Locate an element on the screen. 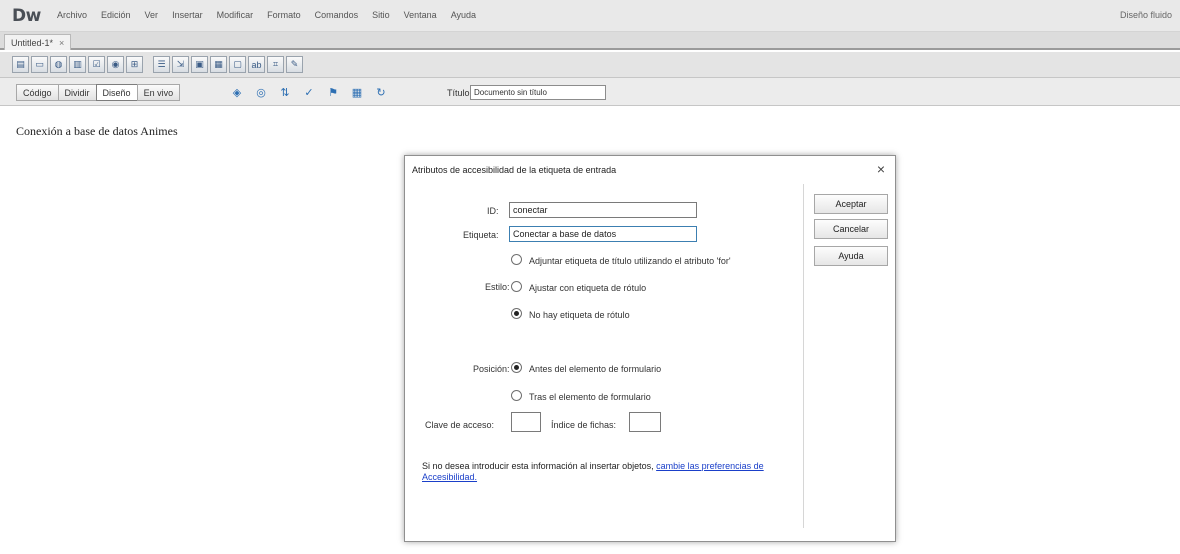 The height and width of the screenshot is (554, 1180). tab-index-label: Índice de fichas: is located at coordinates (584, 425).